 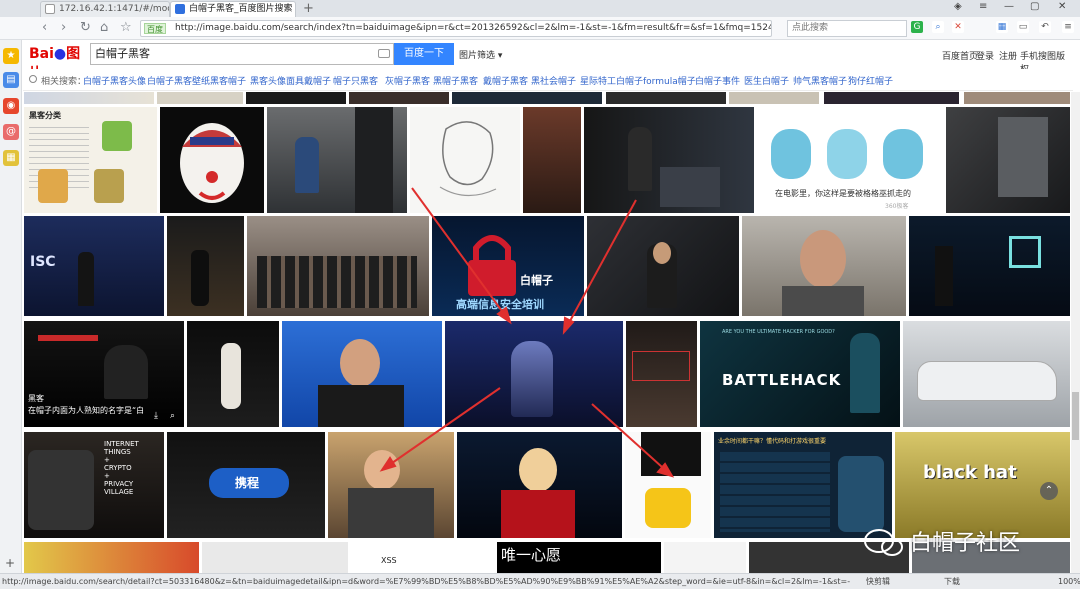 I want to click on link-register: 注册, so click(x=1008, y=55).